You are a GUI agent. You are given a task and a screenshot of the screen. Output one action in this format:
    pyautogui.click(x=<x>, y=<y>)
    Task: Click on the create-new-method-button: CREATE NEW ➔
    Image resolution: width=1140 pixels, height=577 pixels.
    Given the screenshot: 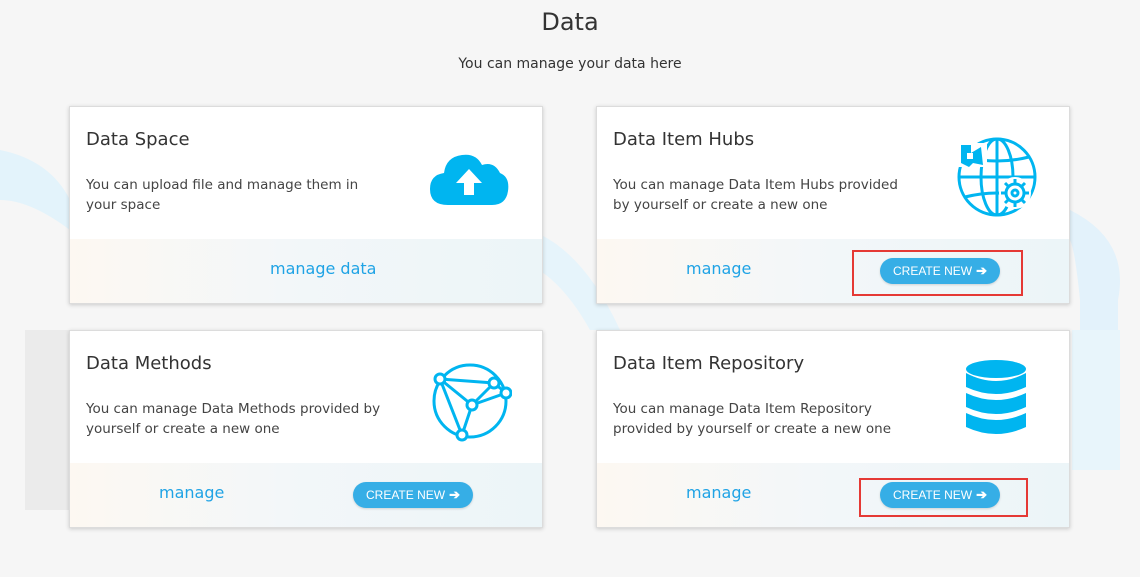 What is the action you would take?
    pyautogui.click(x=413, y=495)
    